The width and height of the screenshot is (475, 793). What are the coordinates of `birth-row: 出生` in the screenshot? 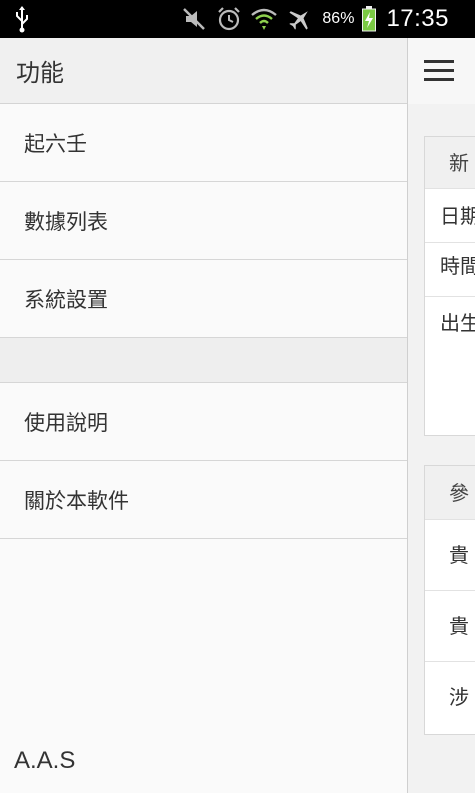 It's located at (450, 366).